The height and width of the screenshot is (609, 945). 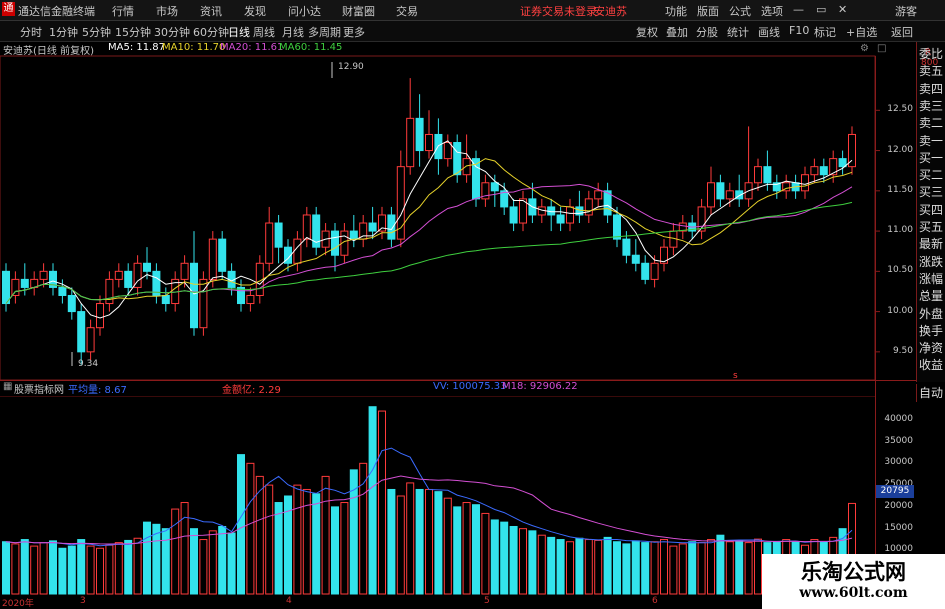 I want to click on side-panel-item: 卖四, so click(x=931, y=88).